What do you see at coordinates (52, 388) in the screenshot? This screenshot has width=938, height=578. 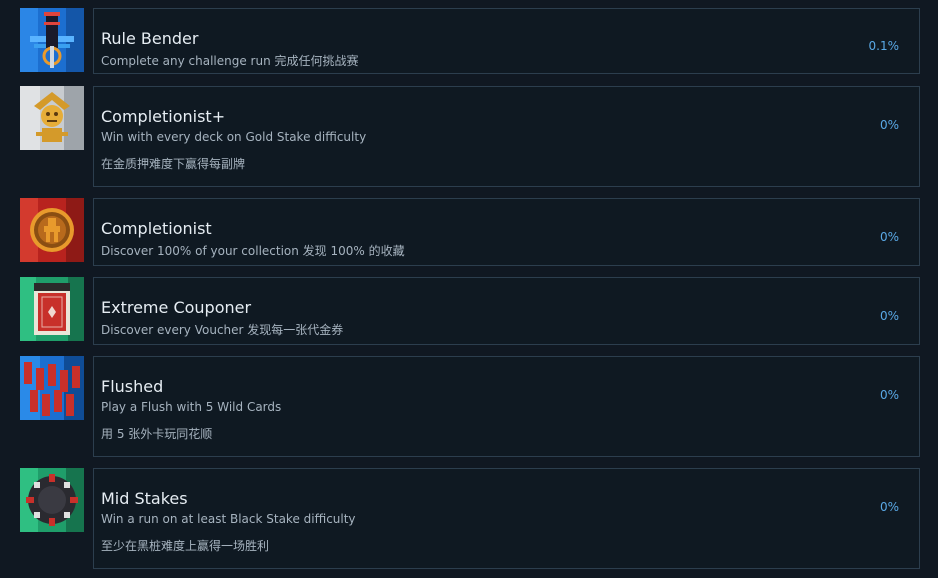 I see `wild-cards-icon` at bounding box center [52, 388].